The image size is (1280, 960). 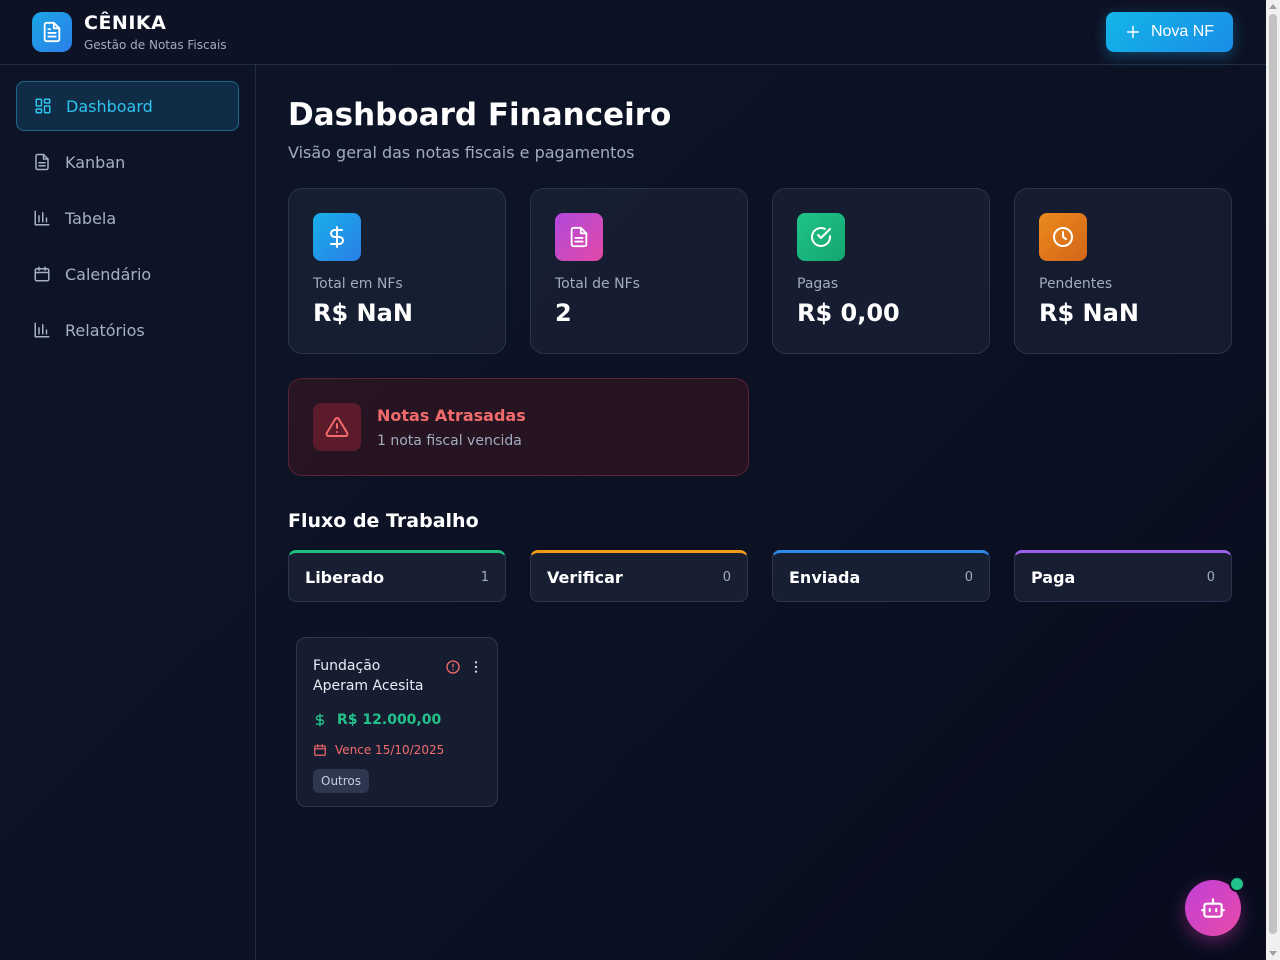 What do you see at coordinates (597, 284) in the screenshot?
I see `stat-label: Total de NFs` at bounding box center [597, 284].